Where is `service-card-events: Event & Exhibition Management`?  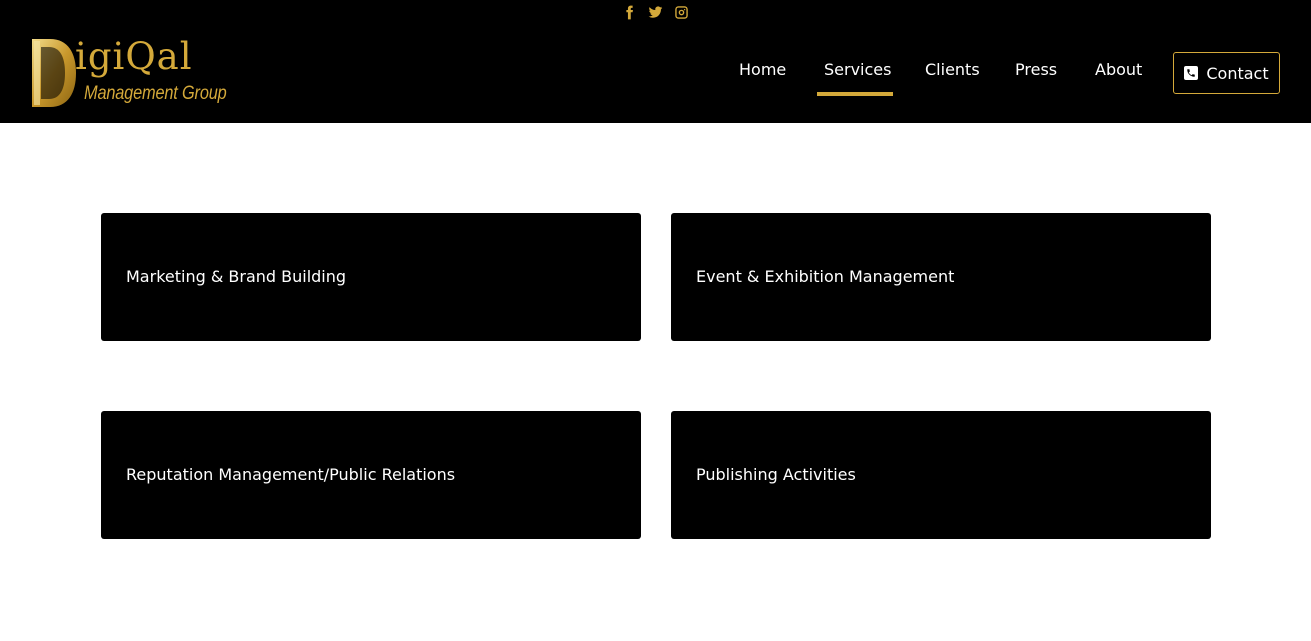
service-card-events: Event & Exhibition Management is located at coordinates (941, 277).